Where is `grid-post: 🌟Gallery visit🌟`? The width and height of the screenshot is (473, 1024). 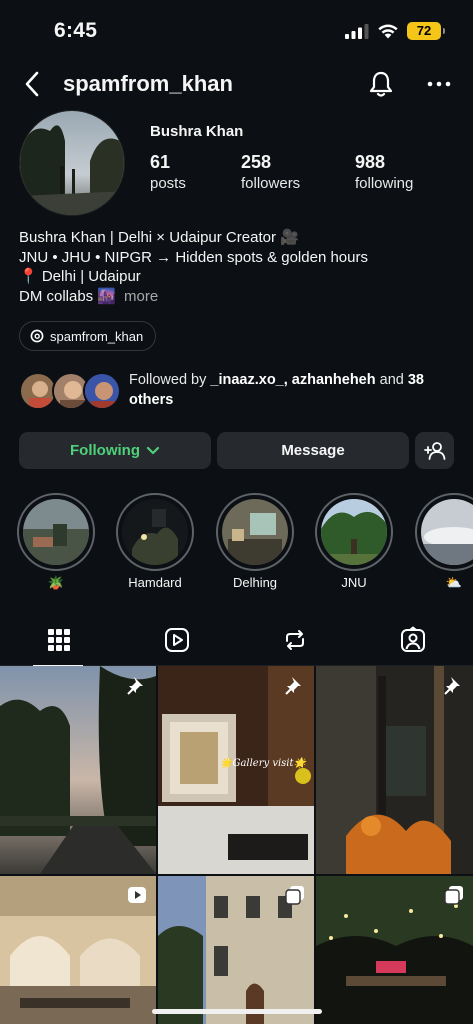
grid-post: 🌟Gallery visit🌟 is located at coordinates (236, 770).